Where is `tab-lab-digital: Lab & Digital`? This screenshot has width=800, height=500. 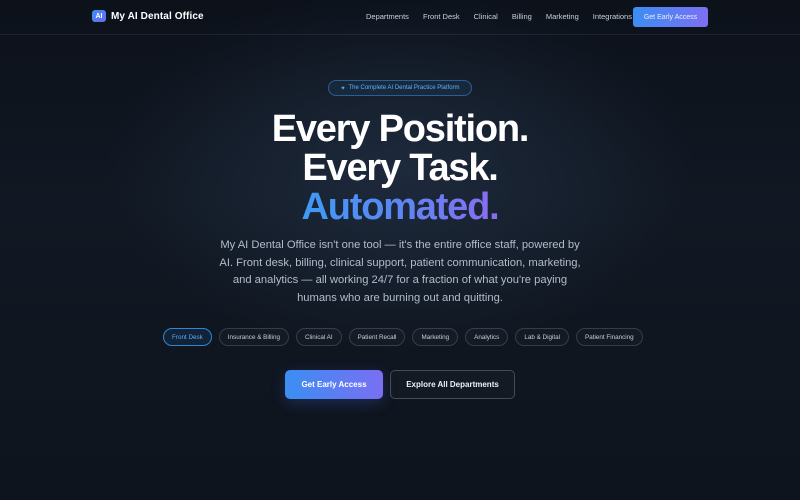
tab-lab-digital: Lab & Digital is located at coordinates (542, 337).